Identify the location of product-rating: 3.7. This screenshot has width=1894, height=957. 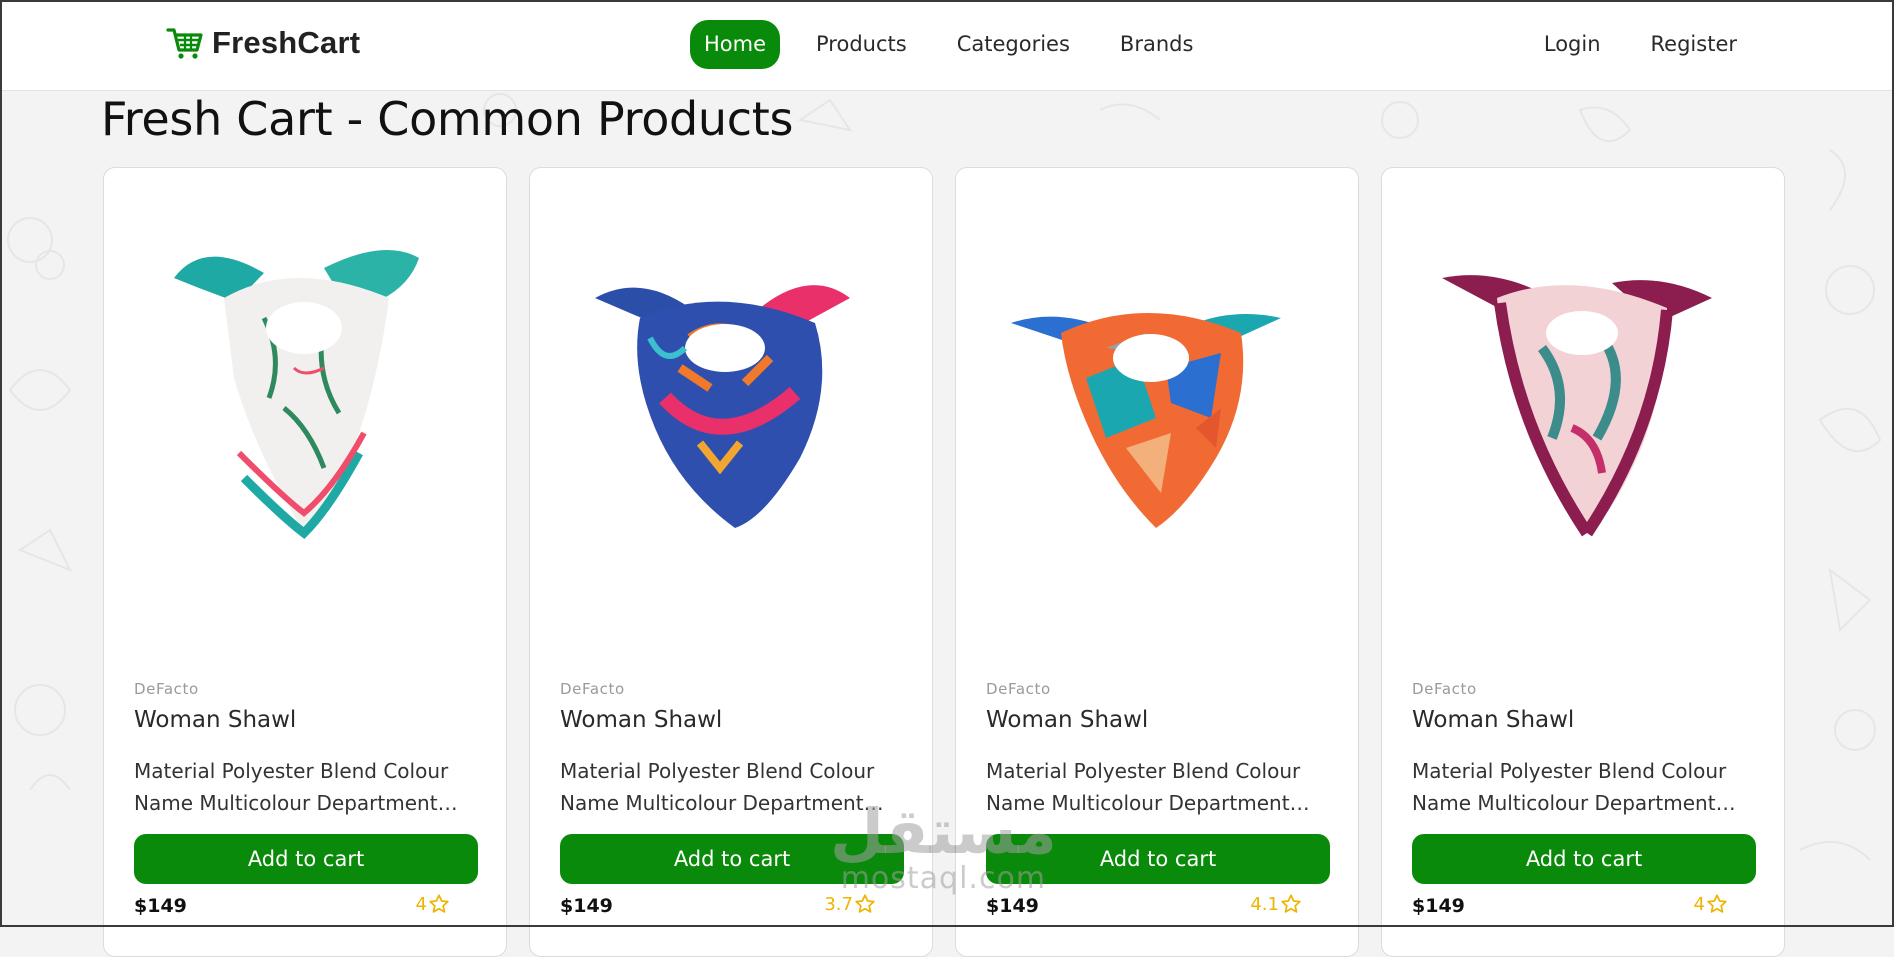
(850, 904).